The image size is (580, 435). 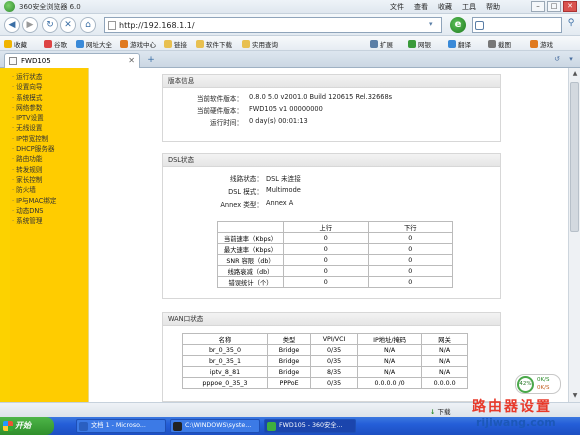 I want to click on refresh-icon: ↻, so click(x=50, y=25).